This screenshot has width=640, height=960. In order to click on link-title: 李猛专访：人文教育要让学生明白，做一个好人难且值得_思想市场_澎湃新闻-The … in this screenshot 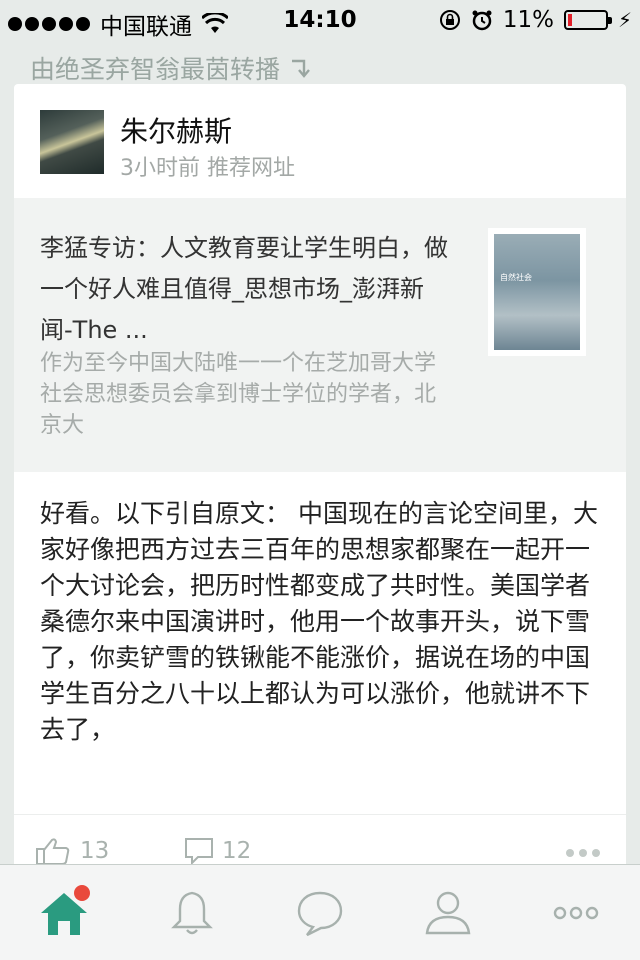, I will do `click(244, 289)`.